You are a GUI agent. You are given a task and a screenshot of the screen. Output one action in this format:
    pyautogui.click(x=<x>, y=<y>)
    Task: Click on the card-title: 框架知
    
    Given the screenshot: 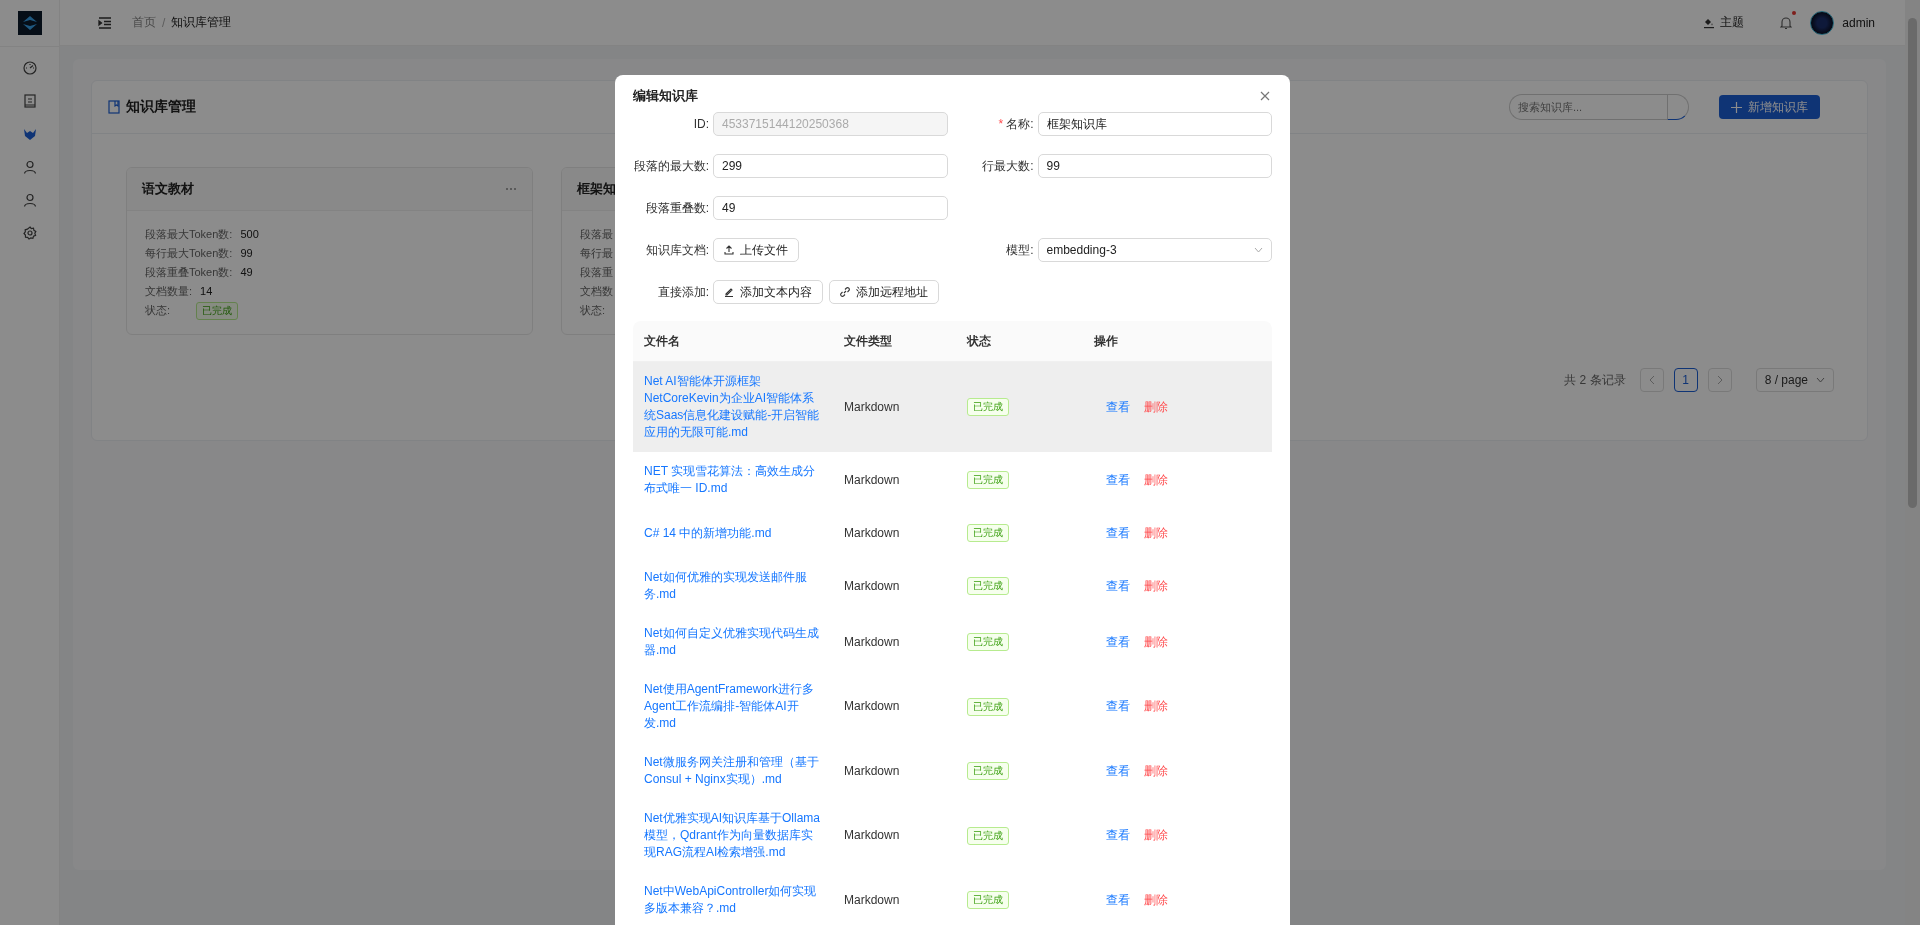 What is the action you would take?
    pyautogui.click(x=596, y=189)
    